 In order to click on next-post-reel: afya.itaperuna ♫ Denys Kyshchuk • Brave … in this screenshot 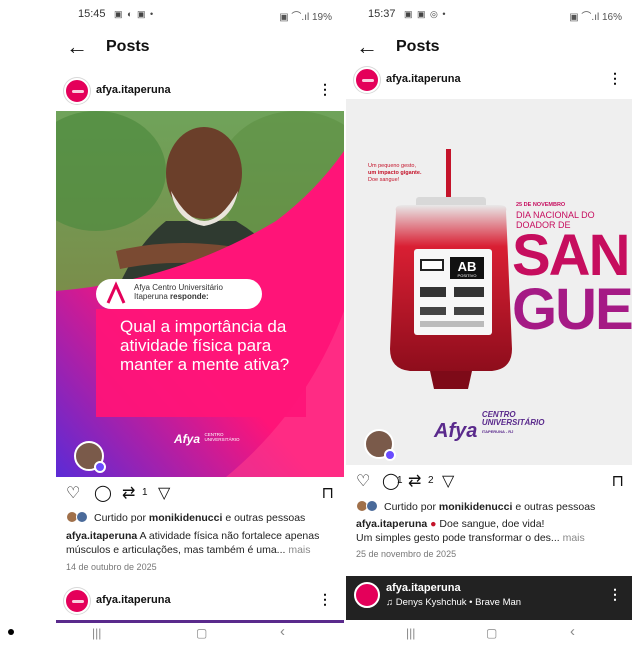, I will do `click(489, 598)`.